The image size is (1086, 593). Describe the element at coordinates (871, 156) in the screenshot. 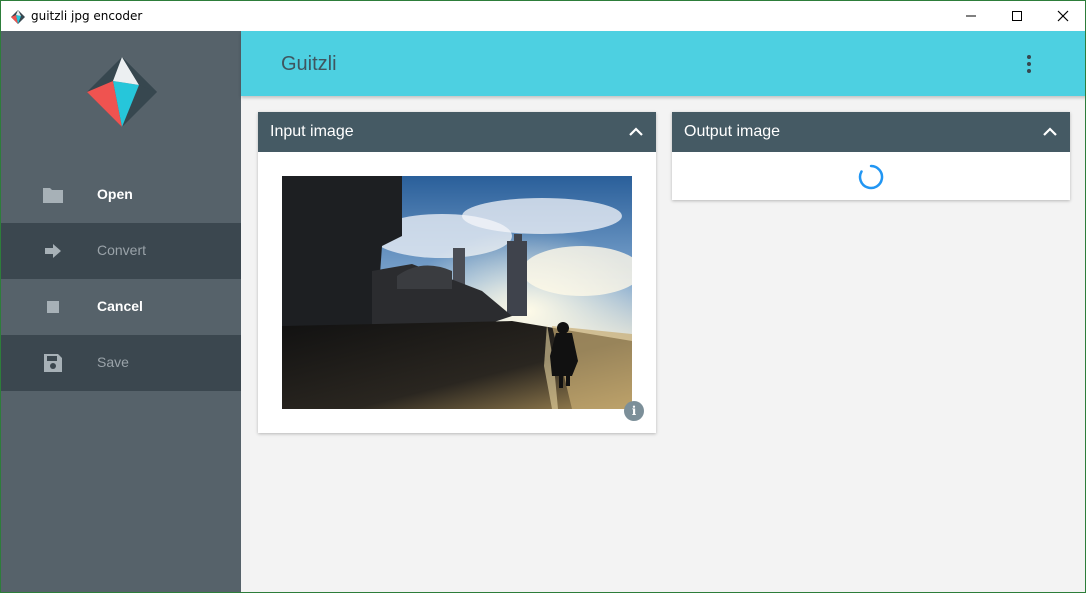

I see `output-image-card: Output image` at that location.